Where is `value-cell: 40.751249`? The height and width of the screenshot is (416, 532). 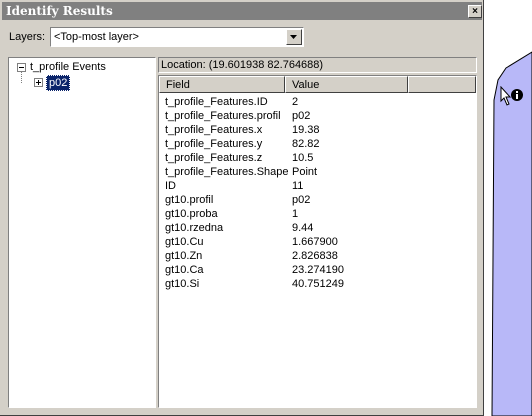
value-cell: 40.751249 is located at coordinates (318, 284).